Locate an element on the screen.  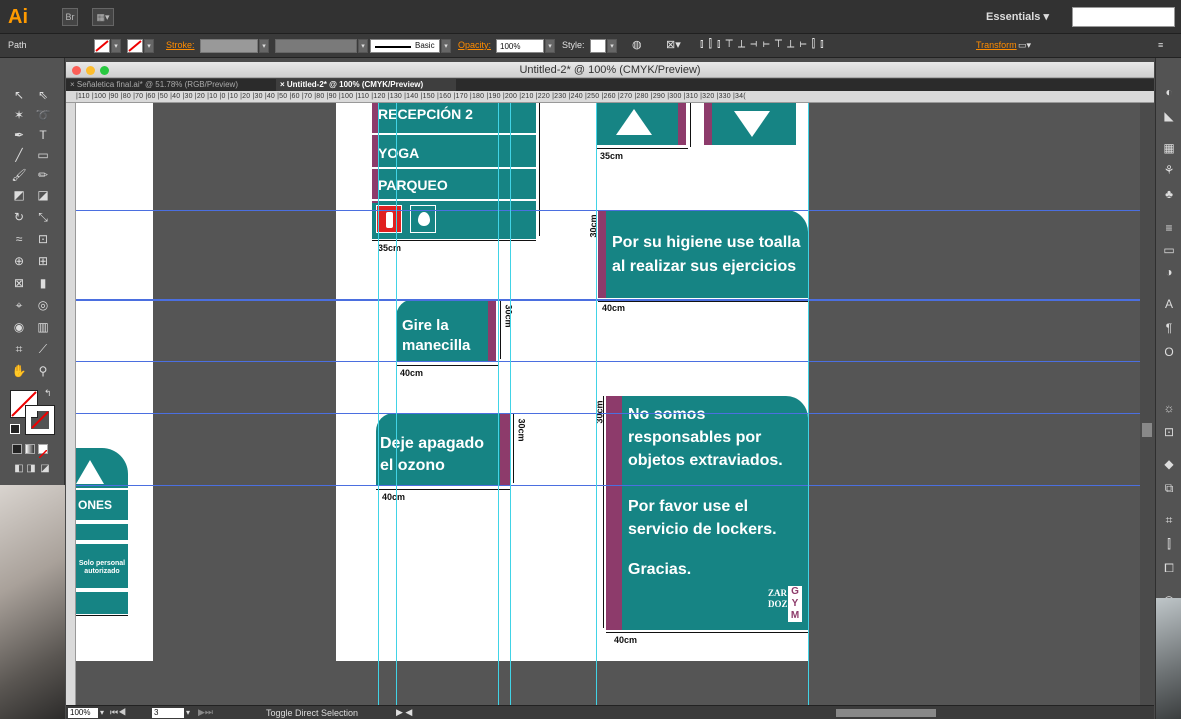
perspective-grid-icon: ⊞ is located at coordinates (43, 261).